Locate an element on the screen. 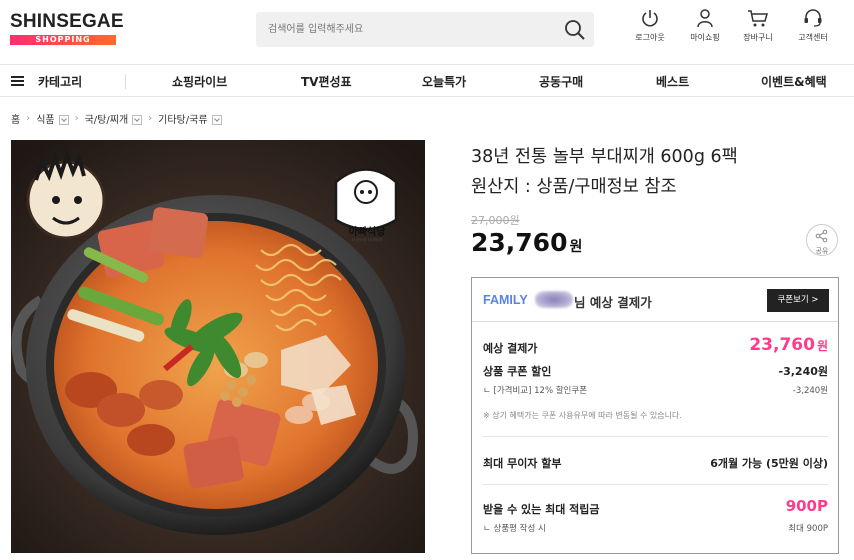  coupon-detail-label: ㄴ [가격비교] 12% 할인쿠폰 is located at coordinates (535, 391).